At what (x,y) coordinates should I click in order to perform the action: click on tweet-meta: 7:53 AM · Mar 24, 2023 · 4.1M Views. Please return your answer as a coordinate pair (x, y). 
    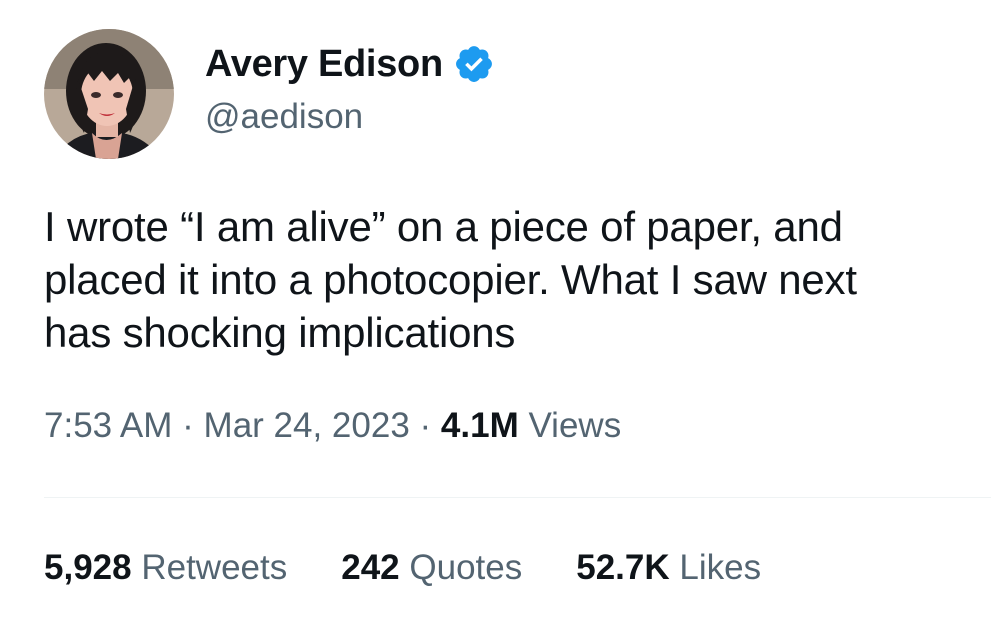
    Looking at the image, I should click on (332, 426).